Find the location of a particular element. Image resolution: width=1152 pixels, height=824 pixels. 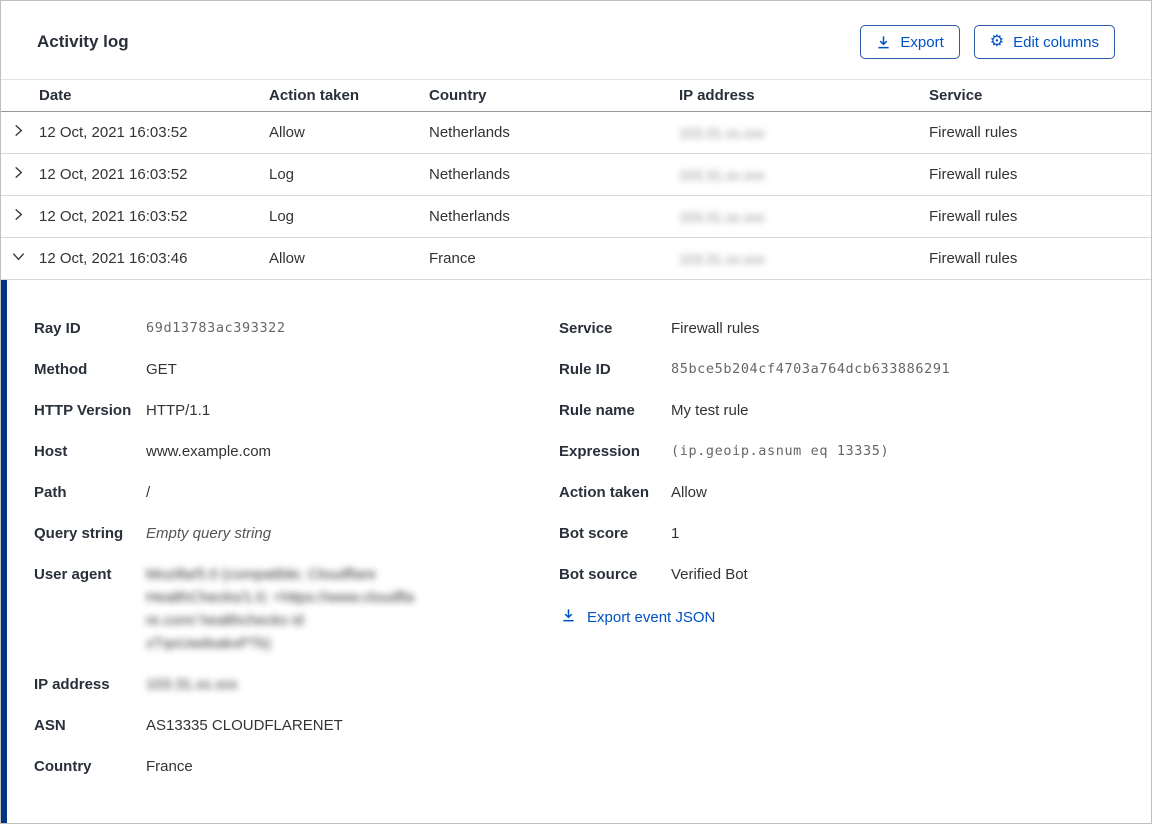

detail-field-value: 69d13783ac393322 is located at coordinates (216, 328).